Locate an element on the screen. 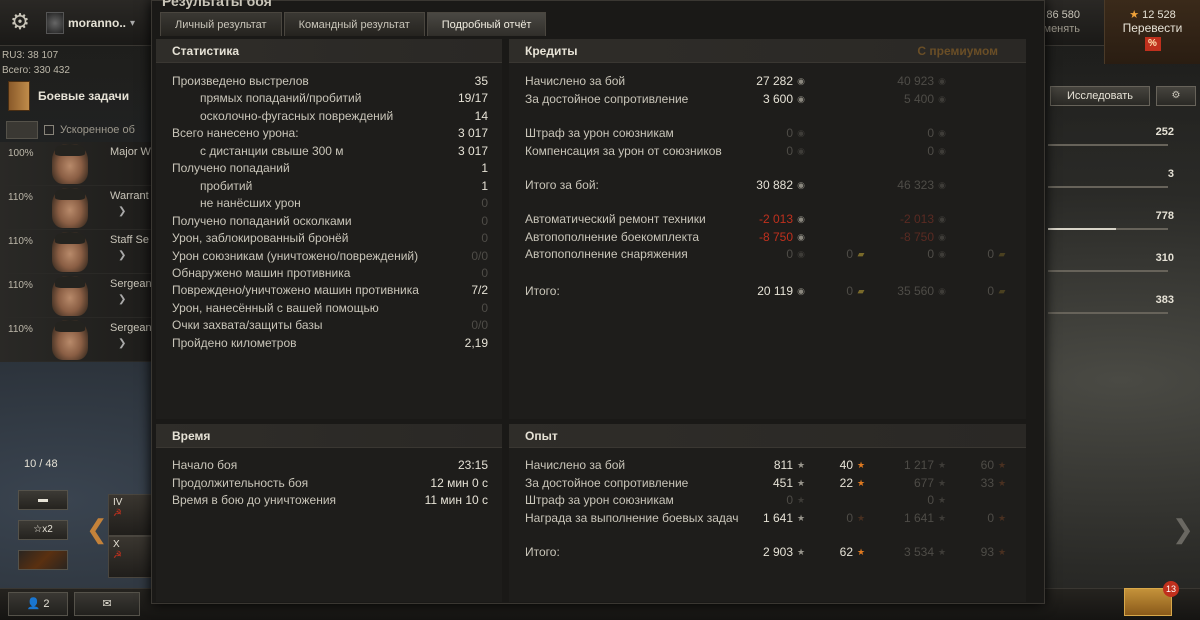 This screenshot has height=620, width=1200. premium-credits-value: 0 is located at coordinates (930, 254).